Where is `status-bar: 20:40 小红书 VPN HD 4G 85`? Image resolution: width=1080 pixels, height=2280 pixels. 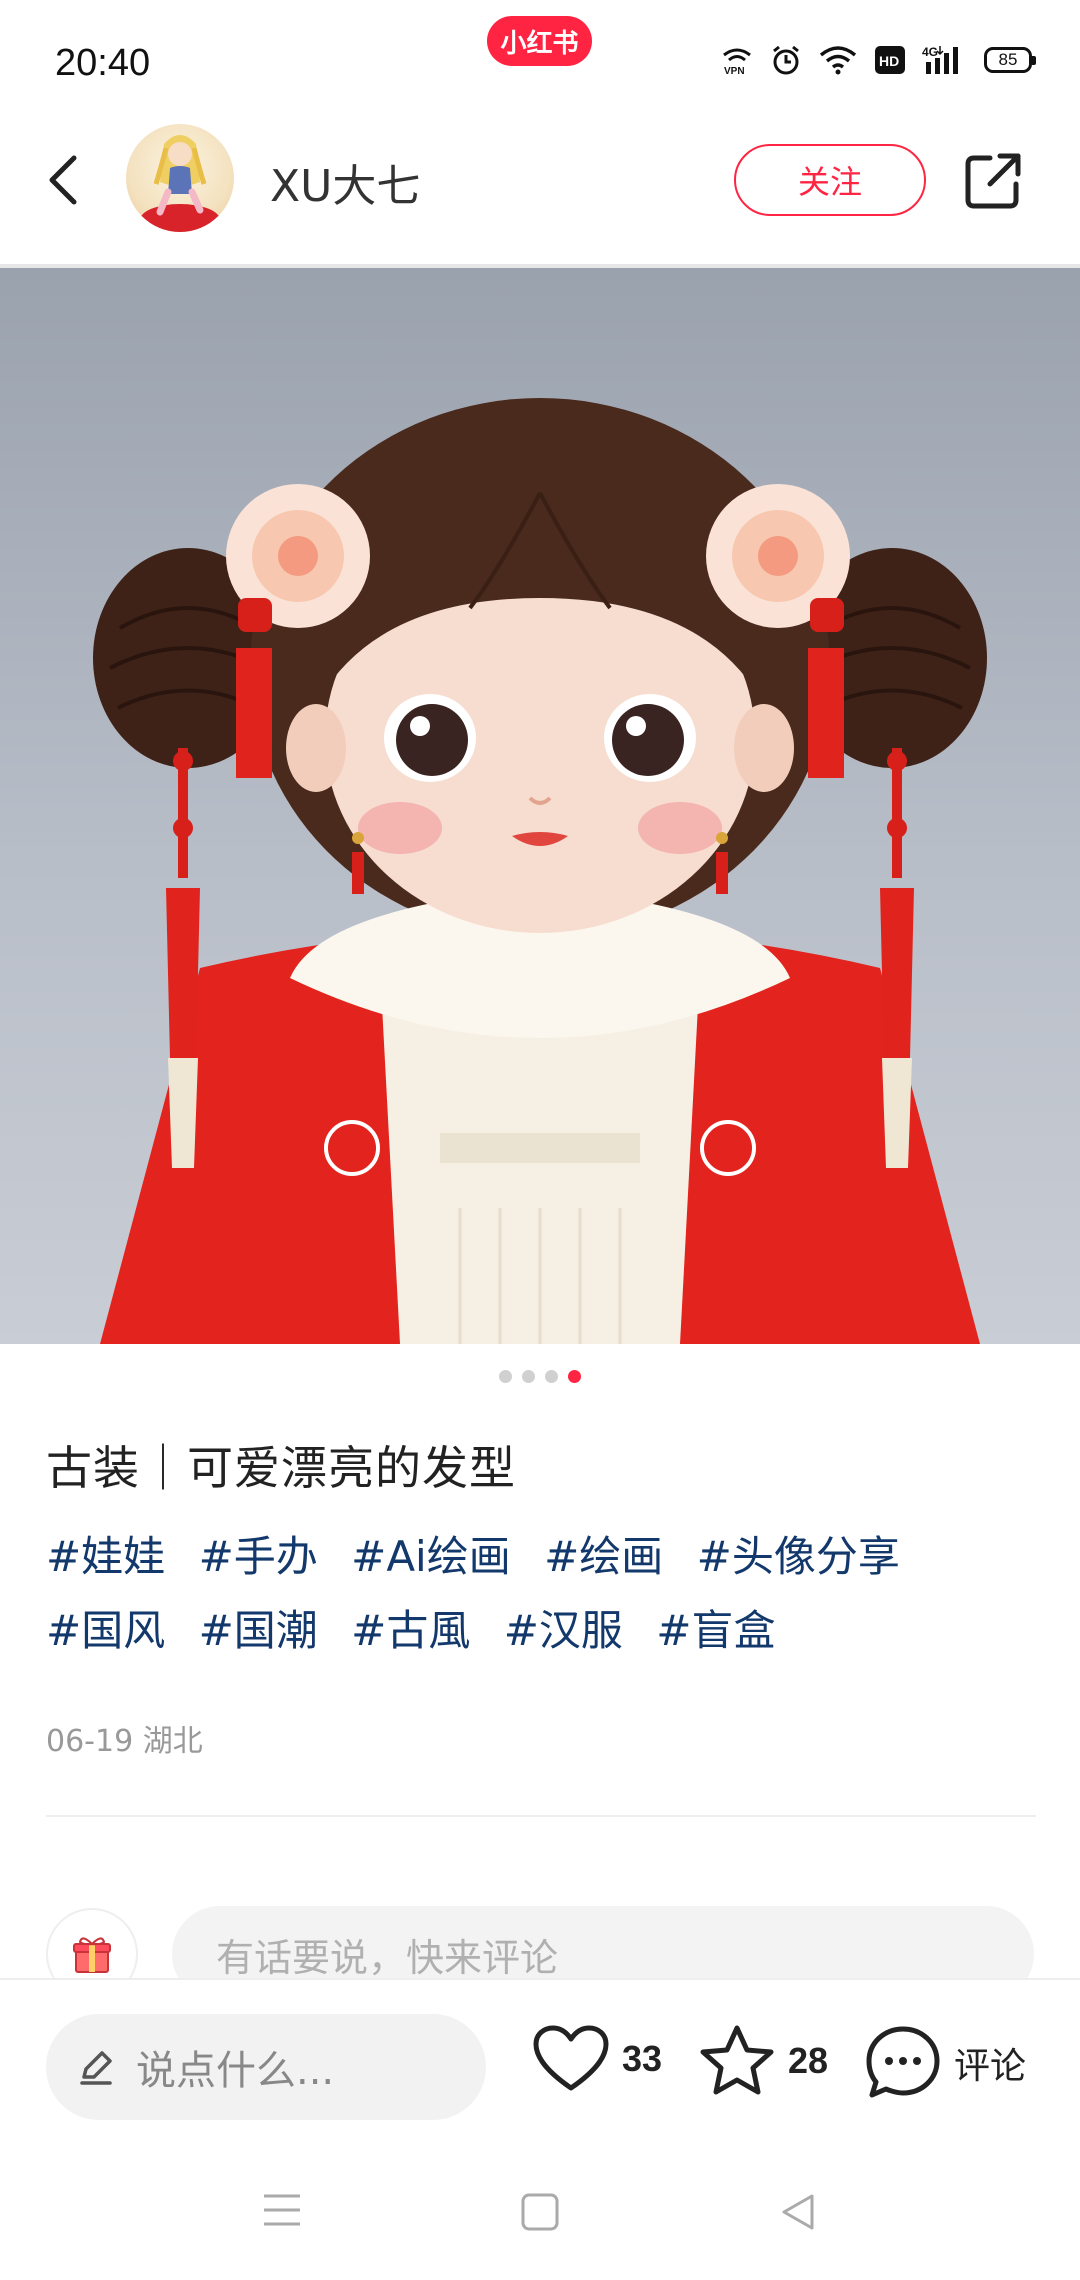
status-bar: 20:40 小红书 VPN HD 4G 85 is located at coordinates (540, 65).